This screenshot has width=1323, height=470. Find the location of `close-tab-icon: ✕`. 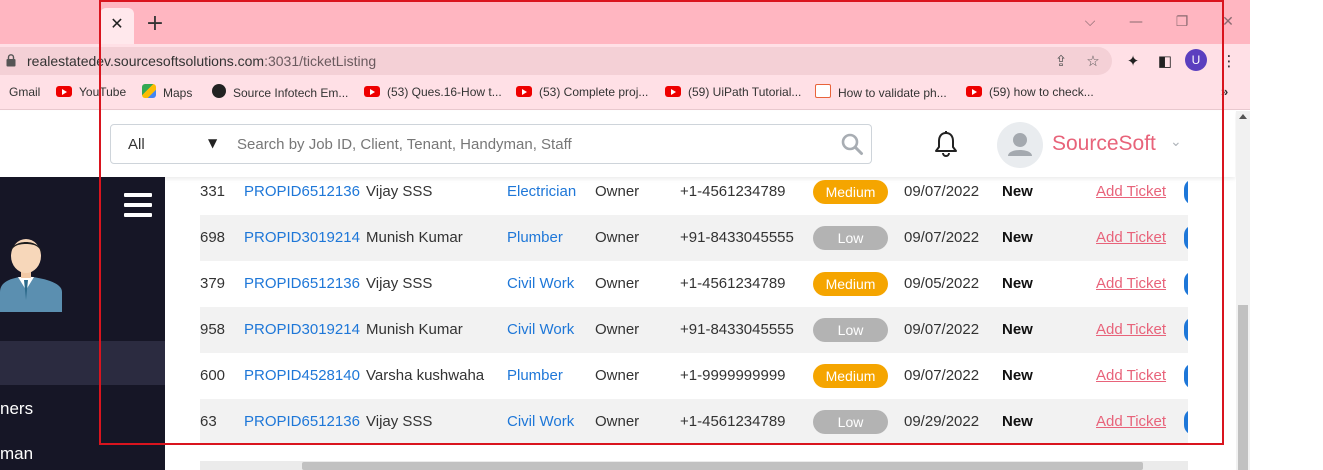

close-tab-icon: ✕ is located at coordinates (117, 24).